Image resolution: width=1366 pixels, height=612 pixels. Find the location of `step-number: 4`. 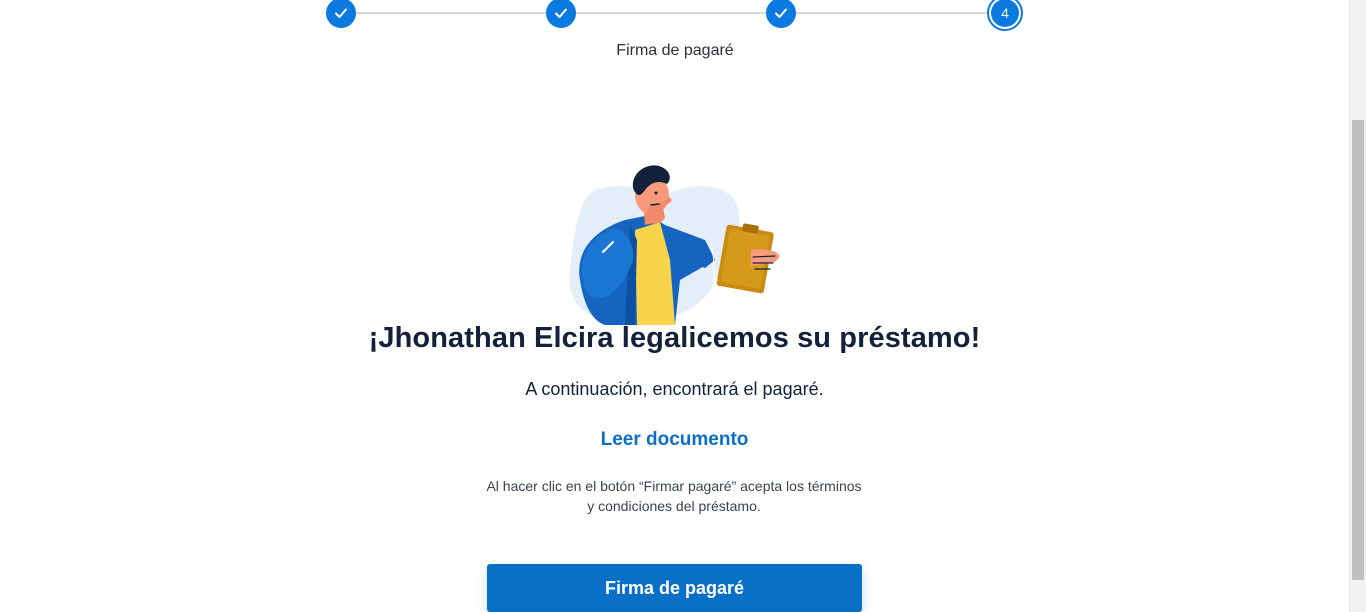

step-number: 4 is located at coordinates (1005, 13).